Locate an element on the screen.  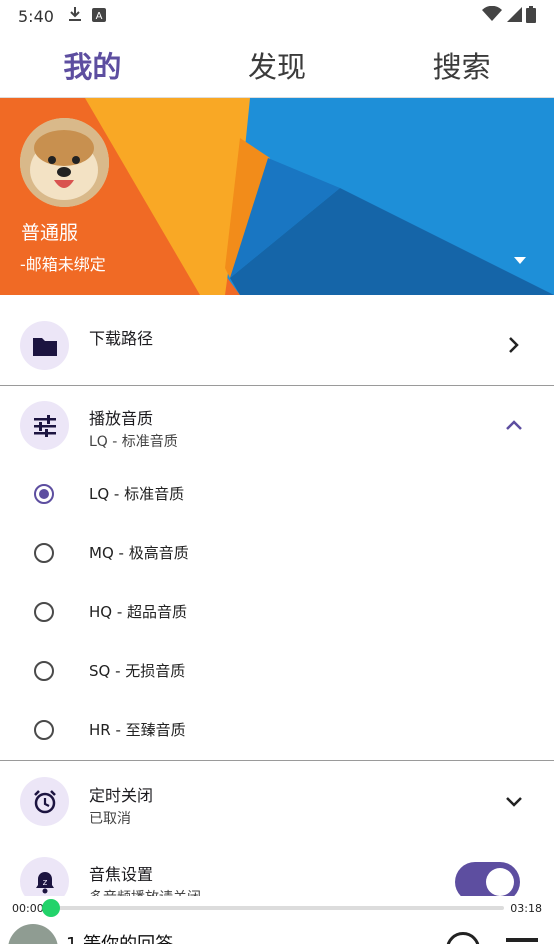
download-icon is located at coordinates (75, 16).